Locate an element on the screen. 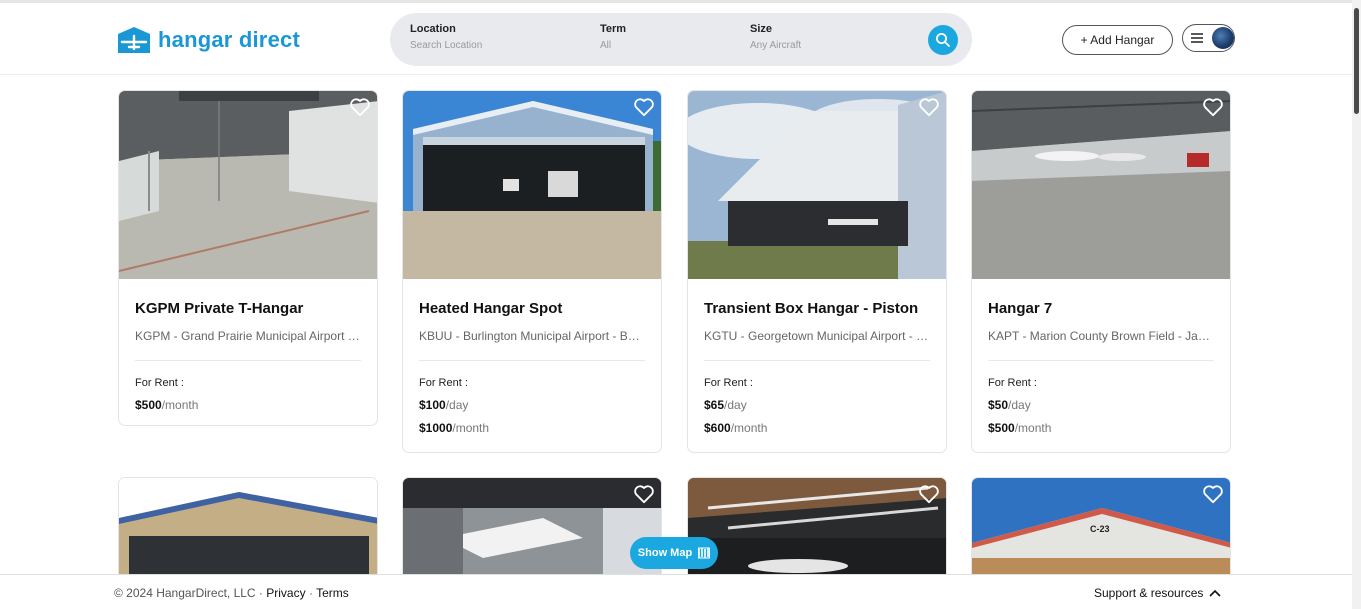 The height and width of the screenshot is (609, 1361). scrollbar-thumb is located at coordinates (1356, 61).